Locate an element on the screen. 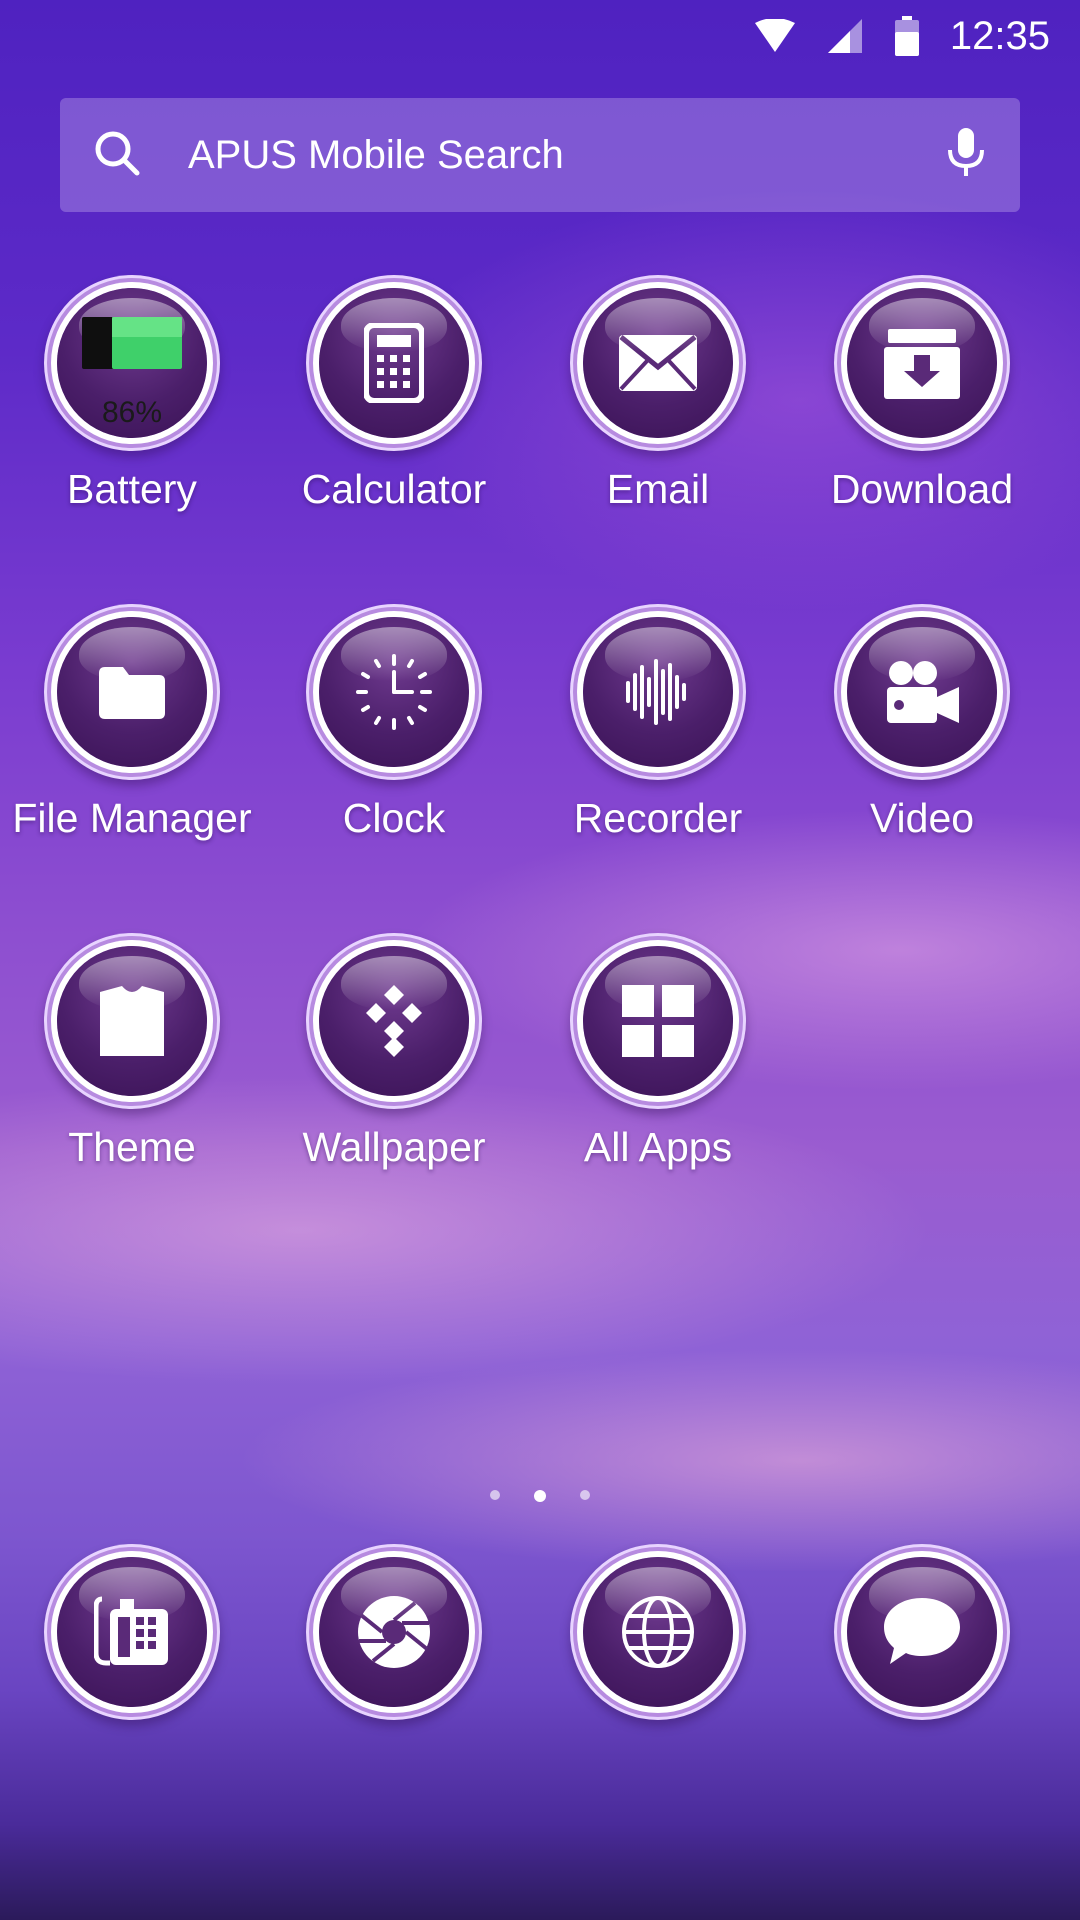 The image size is (1080, 1920). app-email: Email is located at coordinates (658, 400).